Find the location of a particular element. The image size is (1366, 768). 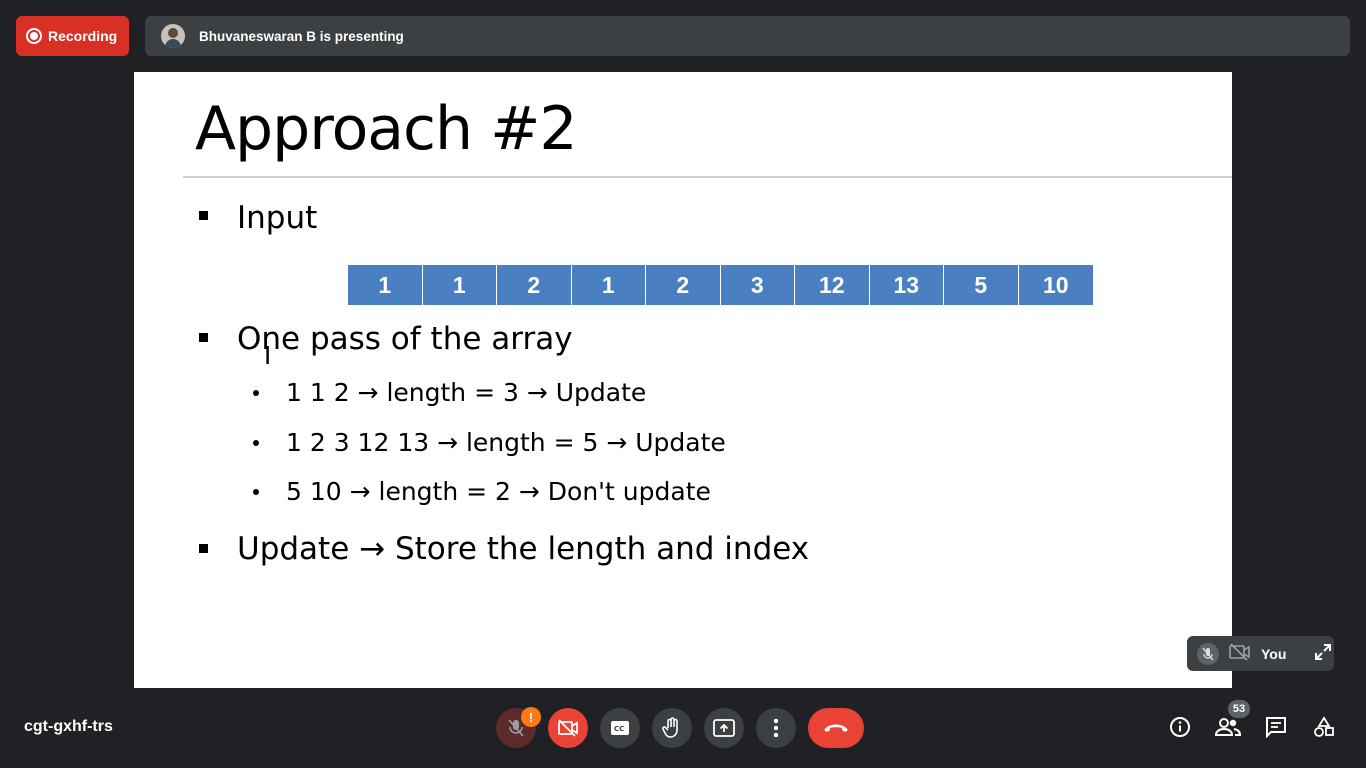

bullet-one-pass: One pass of the array is located at coordinates (405, 339).